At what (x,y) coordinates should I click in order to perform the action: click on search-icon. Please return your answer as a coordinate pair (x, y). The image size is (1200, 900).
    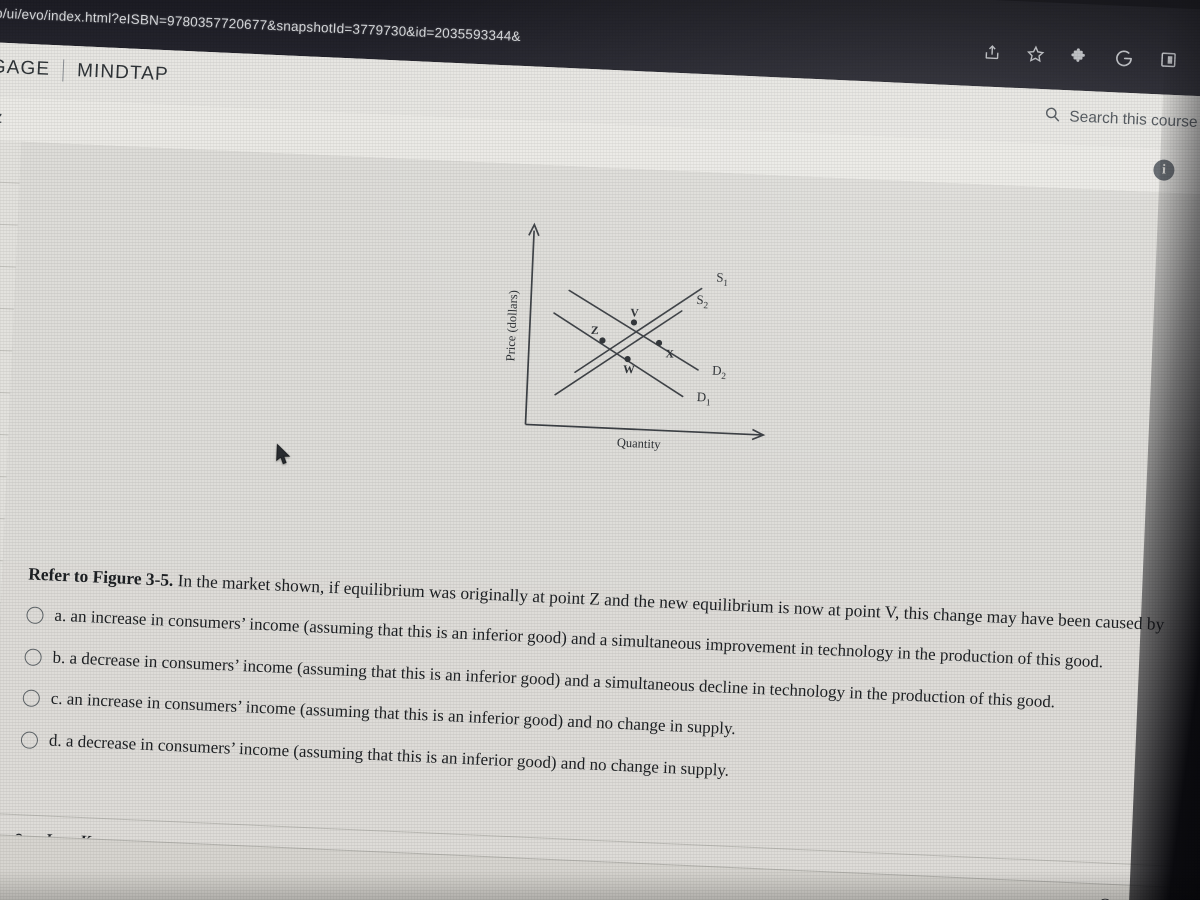
    Looking at the image, I should click on (1052, 116).